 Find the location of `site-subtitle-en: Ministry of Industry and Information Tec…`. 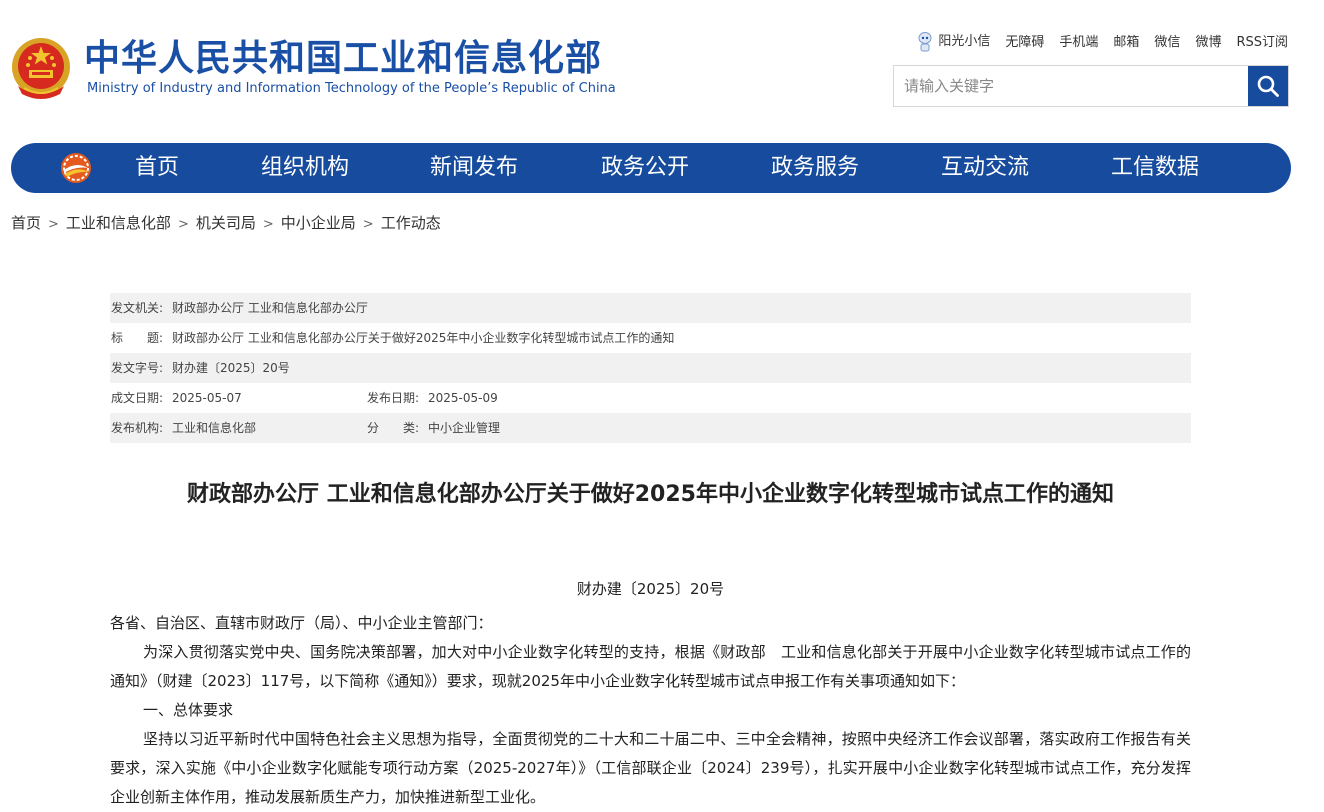

site-subtitle-en: Ministry of Industry and Information Tec… is located at coordinates (351, 88).